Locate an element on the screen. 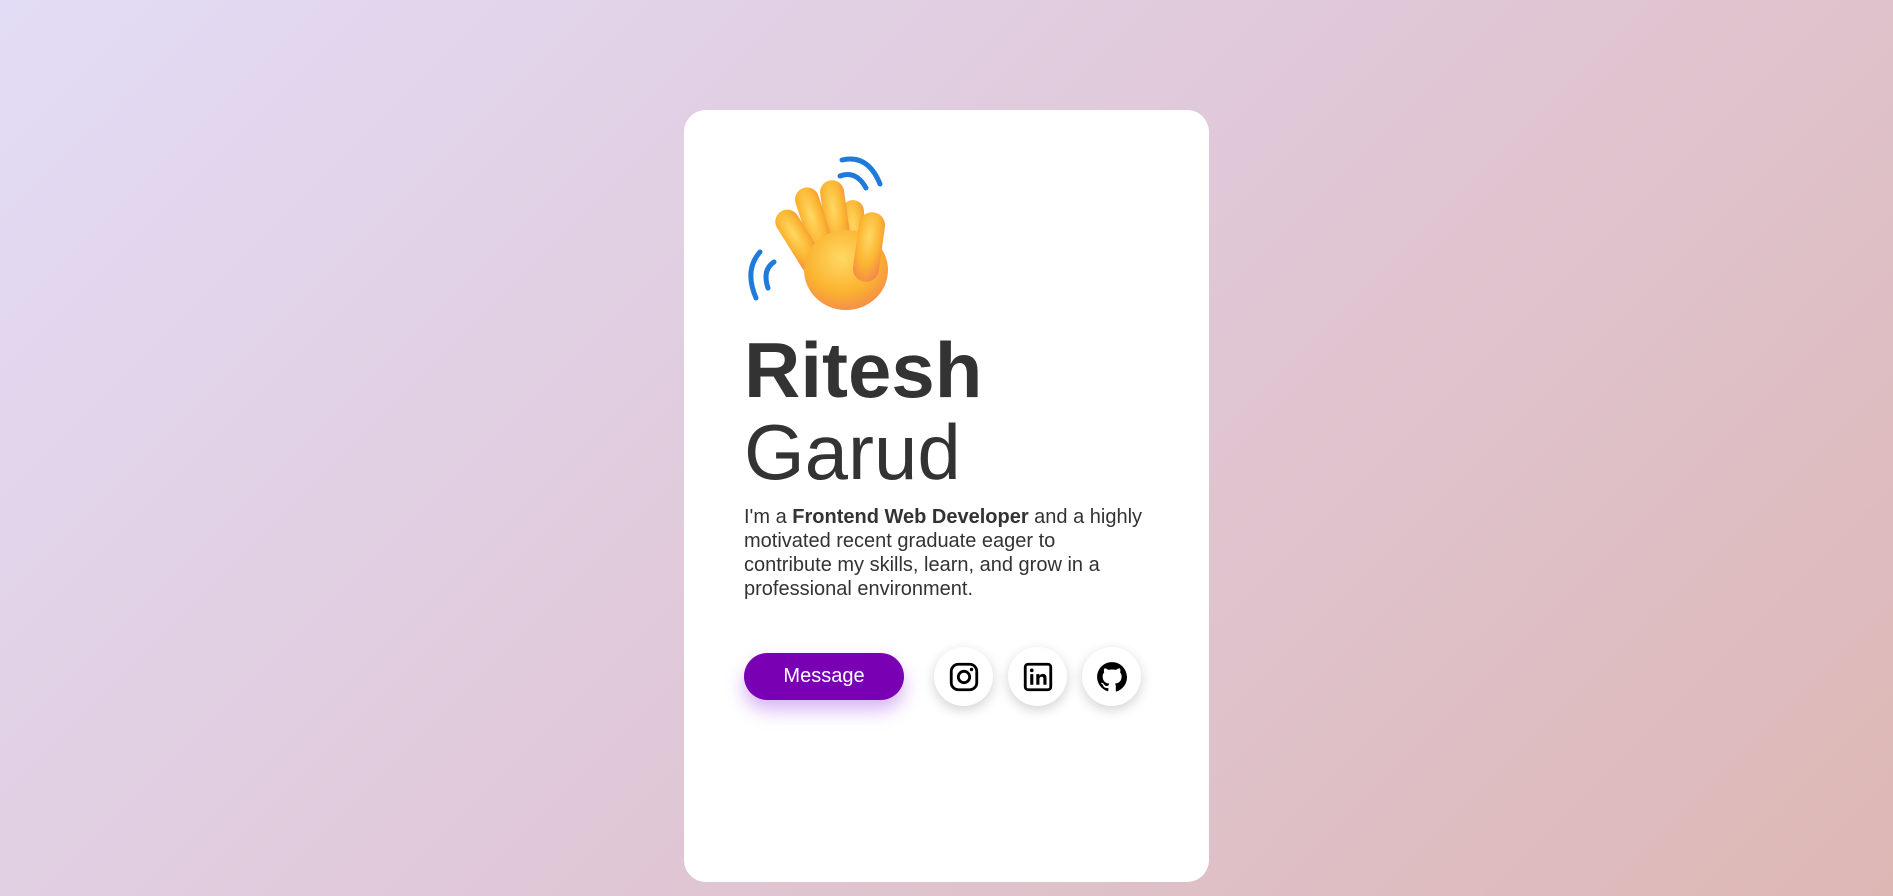 This screenshot has height=896, width=1893. linkedin-icon is located at coordinates (1037, 676).